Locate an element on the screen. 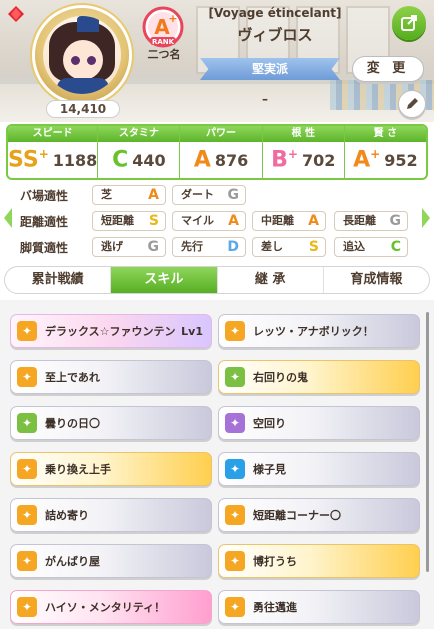 This screenshot has height=629, width=434. style-aptitude-row: 脚質適性 is located at coordinates (51, 247).